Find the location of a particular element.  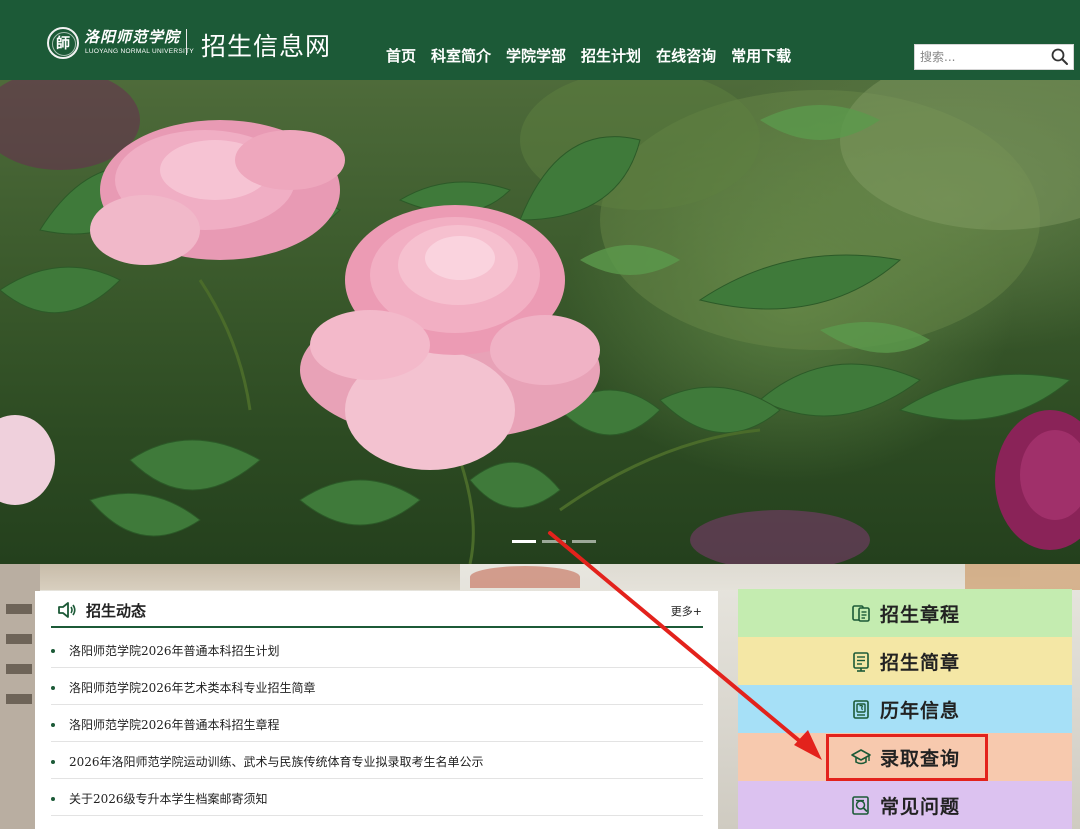

quick-link-label: 录取查询 is located at coordinates (919, 758).